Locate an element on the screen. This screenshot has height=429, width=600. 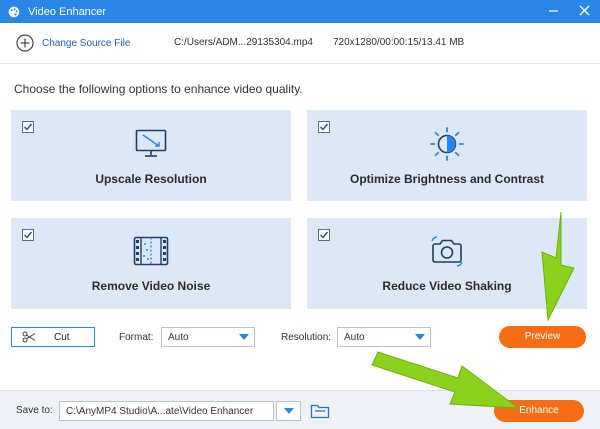
option-reduce-video-shaking: Reduce Video Shaking is located at coordinates (447, 263).